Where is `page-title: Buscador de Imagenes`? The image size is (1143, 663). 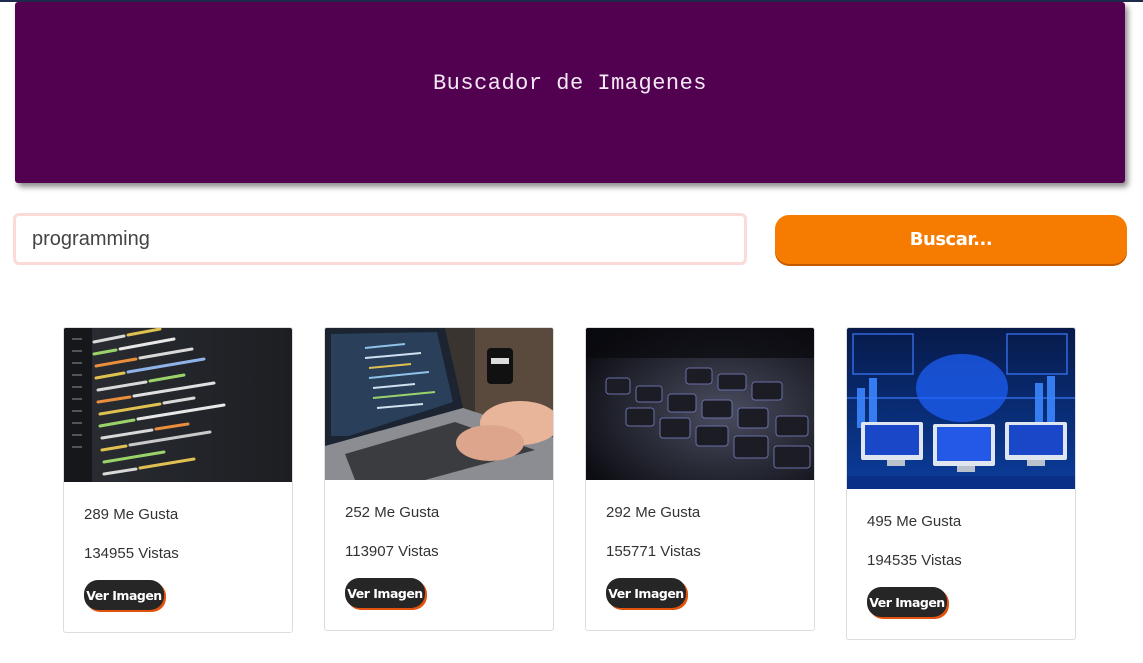 page-title: Buscador de Imagenes is located at coordinates (570, 83).